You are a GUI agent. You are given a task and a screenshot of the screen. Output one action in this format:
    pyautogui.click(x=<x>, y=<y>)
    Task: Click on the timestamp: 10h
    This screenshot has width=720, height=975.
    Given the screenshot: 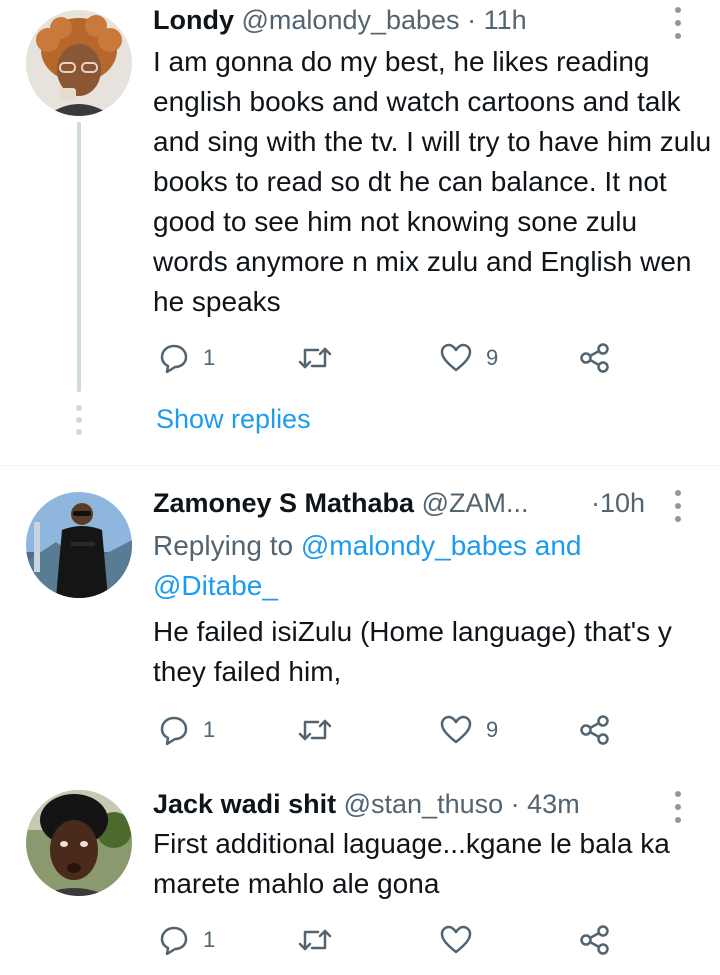 What is the action you would take?
    pyautogui.click(x=622, y=503)
    